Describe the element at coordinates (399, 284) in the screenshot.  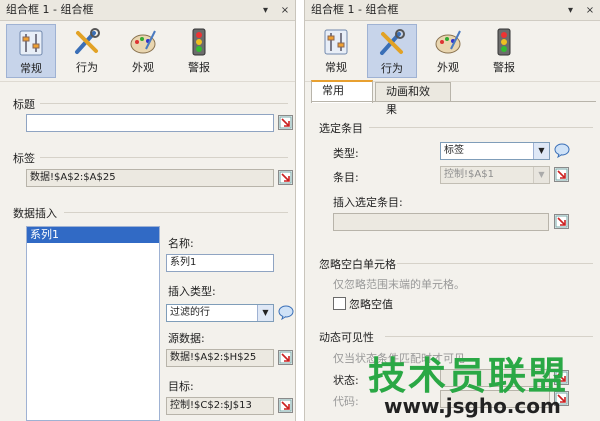
I see `ignore-blank-description: 仅忽略范围末端的单元格。` at that location.